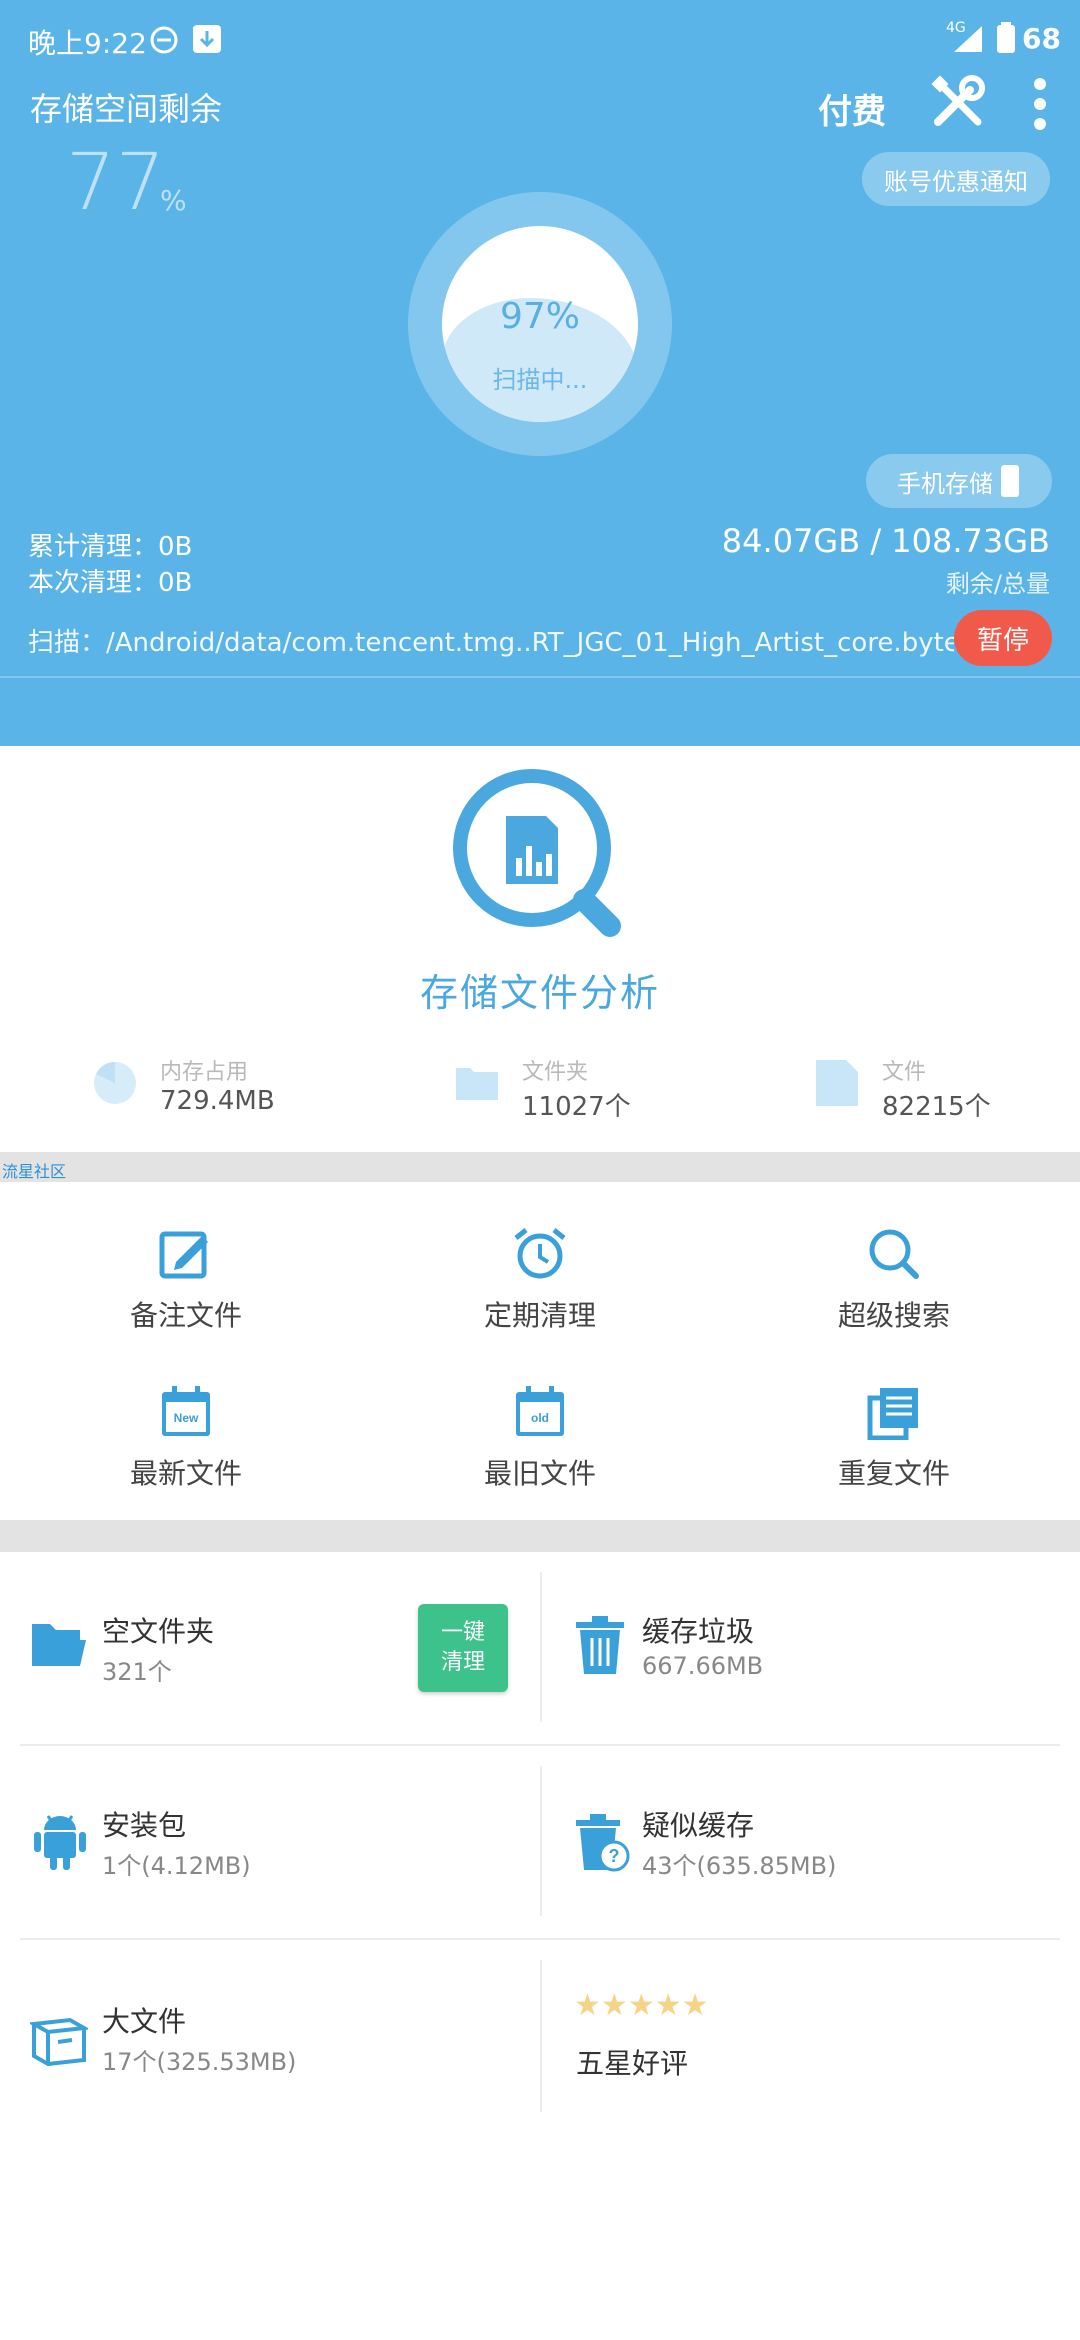  What do you see at coordinates (1003, 638) in the screenshot?
I see `pause-button: 暂停` at bounding box center [1003, 638].